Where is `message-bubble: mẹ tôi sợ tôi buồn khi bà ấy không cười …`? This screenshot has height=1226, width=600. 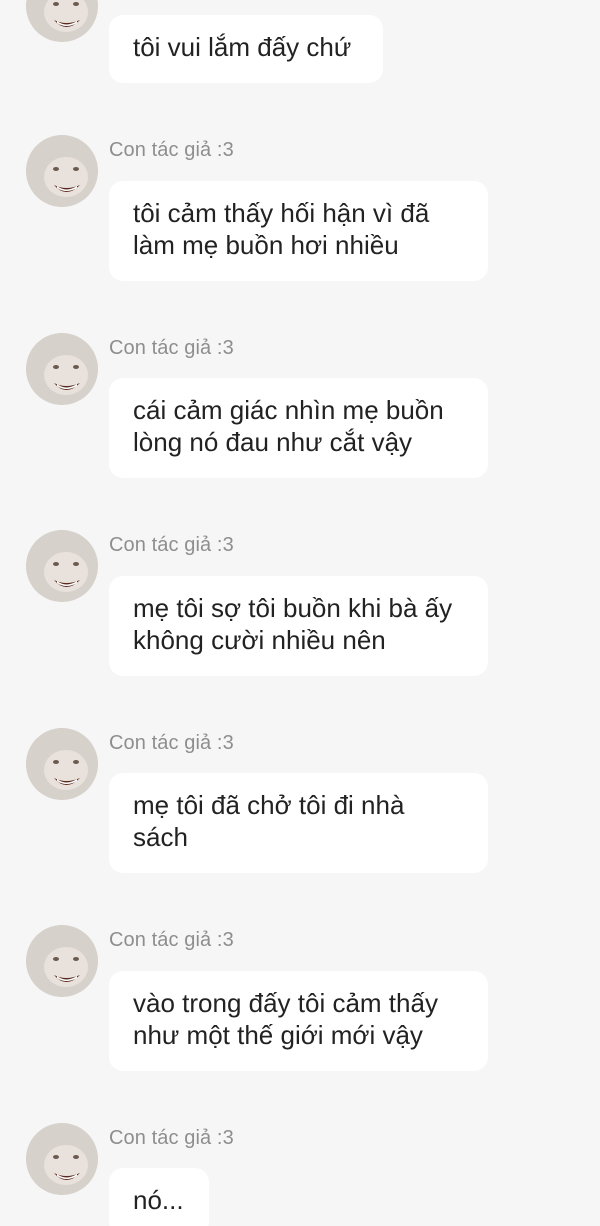 message-bubble: mẹ tôi sợ tôi buồn khi bà ấy không cười … is located at coordinates (298, 626).